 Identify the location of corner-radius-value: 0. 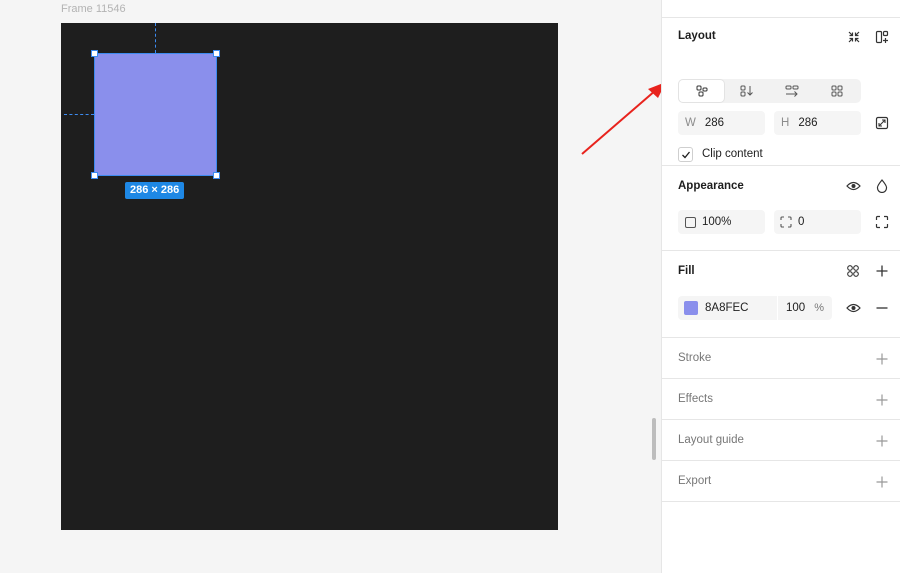
(801, 222).